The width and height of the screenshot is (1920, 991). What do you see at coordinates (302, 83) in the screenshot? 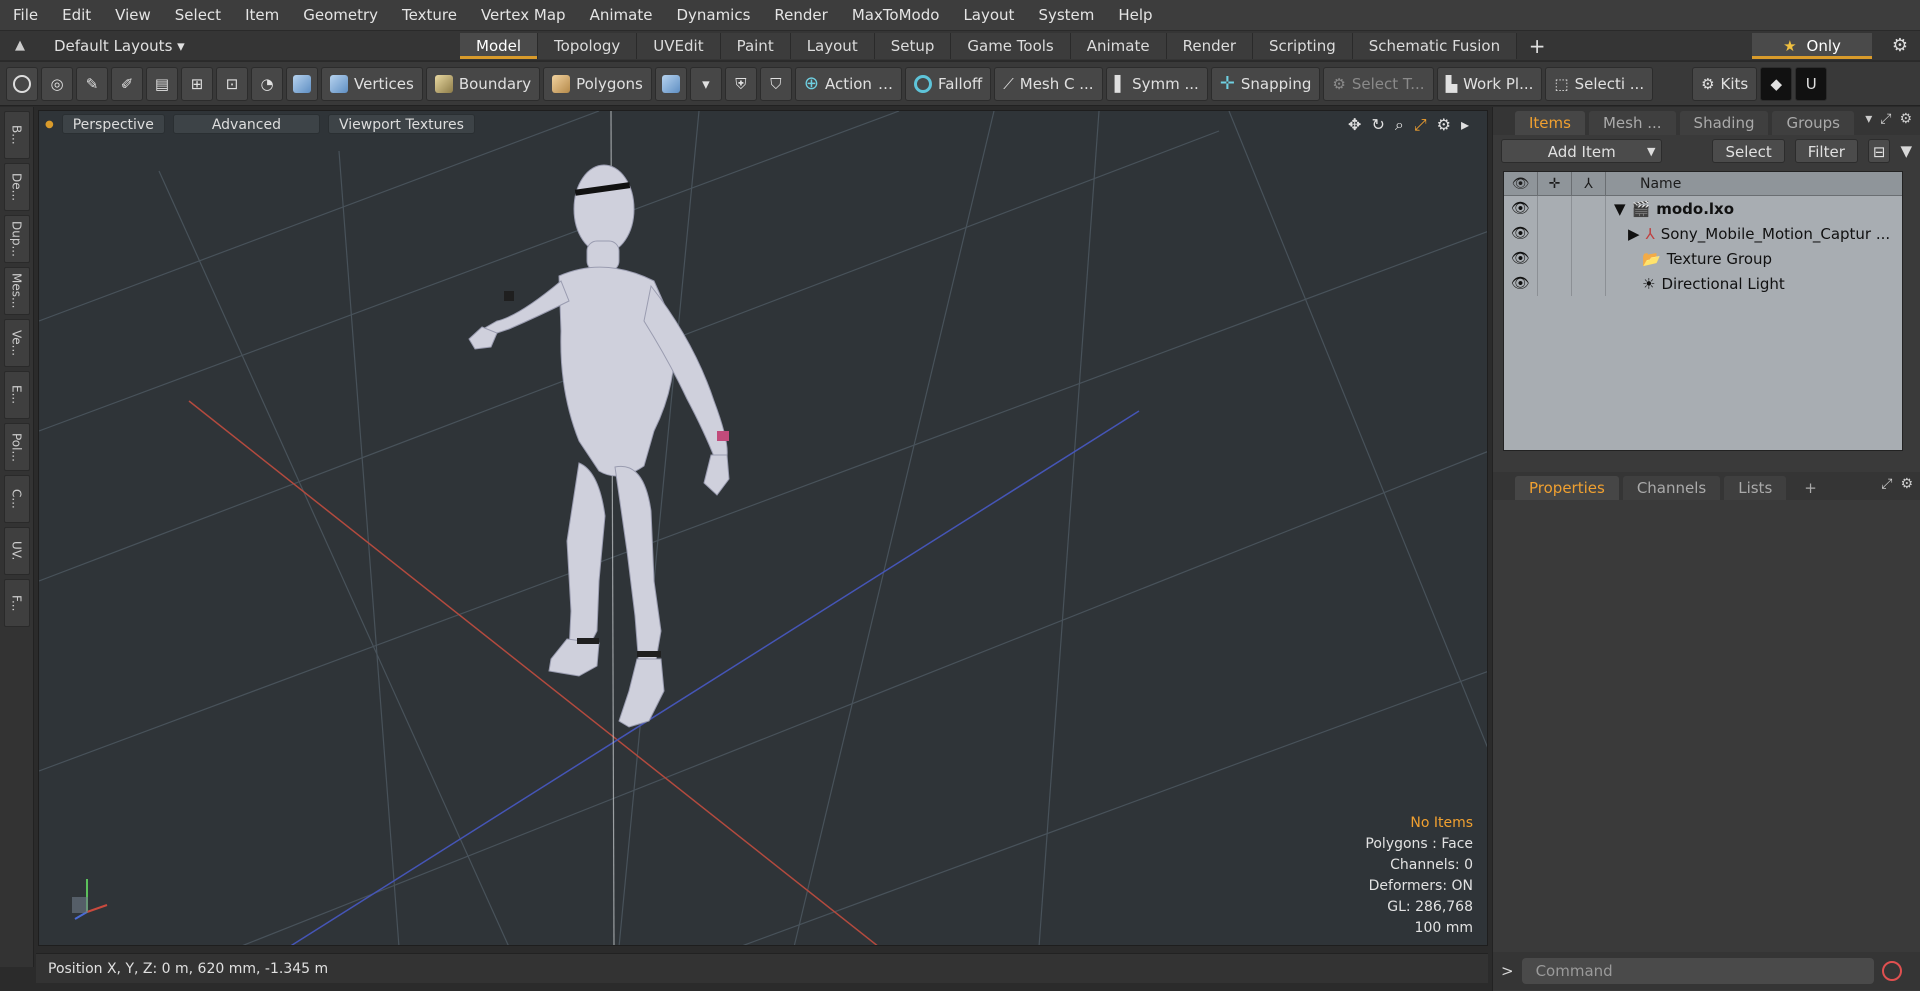
I see `item-mode-button` at bounding box center [302, 83].